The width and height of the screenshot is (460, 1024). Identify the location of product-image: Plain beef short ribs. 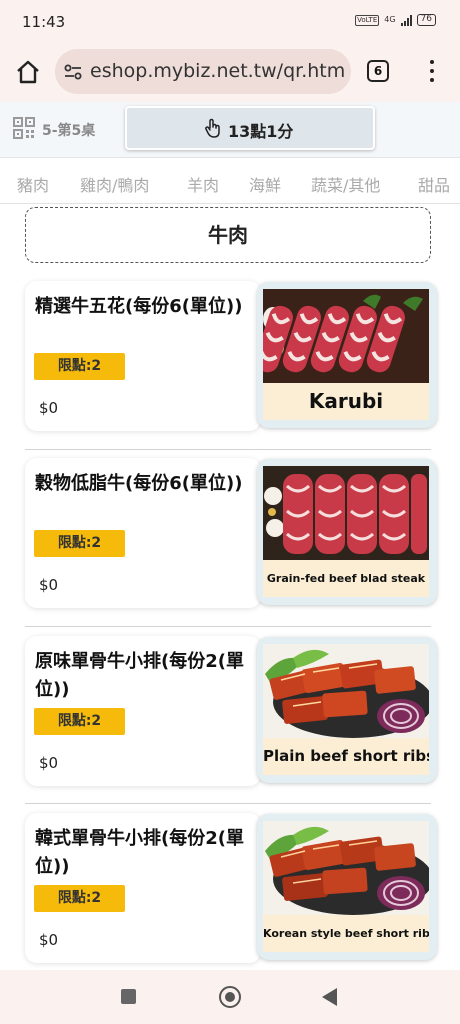
(347, 710).